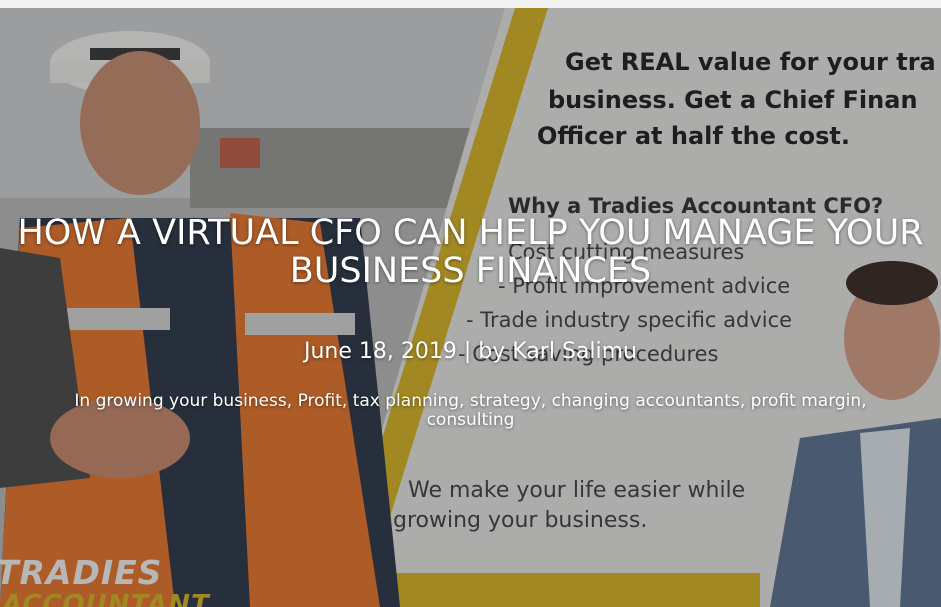 The height and width of the screenshot is (607, 941). I want to click on post-date: June 18, 2019, so click(380, 351).